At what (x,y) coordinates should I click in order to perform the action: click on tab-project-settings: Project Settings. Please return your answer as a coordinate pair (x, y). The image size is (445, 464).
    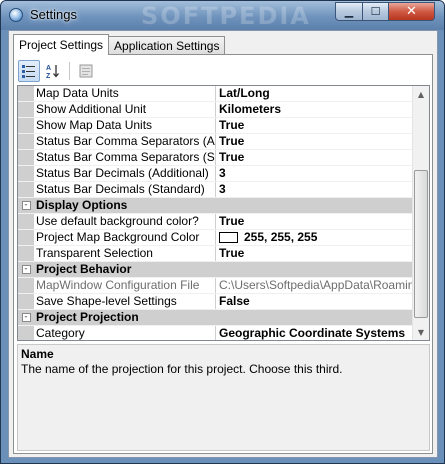
    Looking at the image, I should click on (61, 44).